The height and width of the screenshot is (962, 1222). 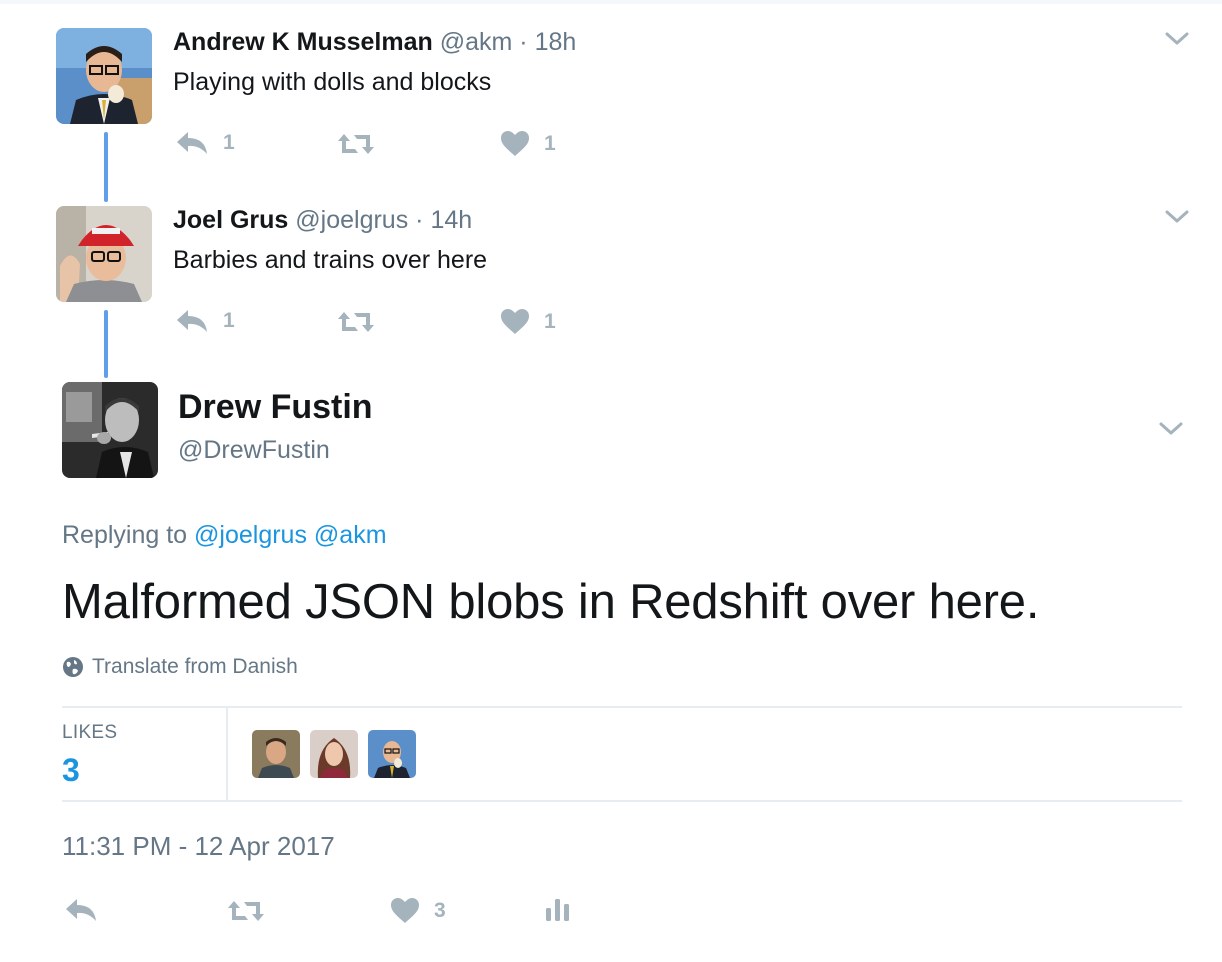 I want to click on avatar-drew, so click(x=110, y=430).